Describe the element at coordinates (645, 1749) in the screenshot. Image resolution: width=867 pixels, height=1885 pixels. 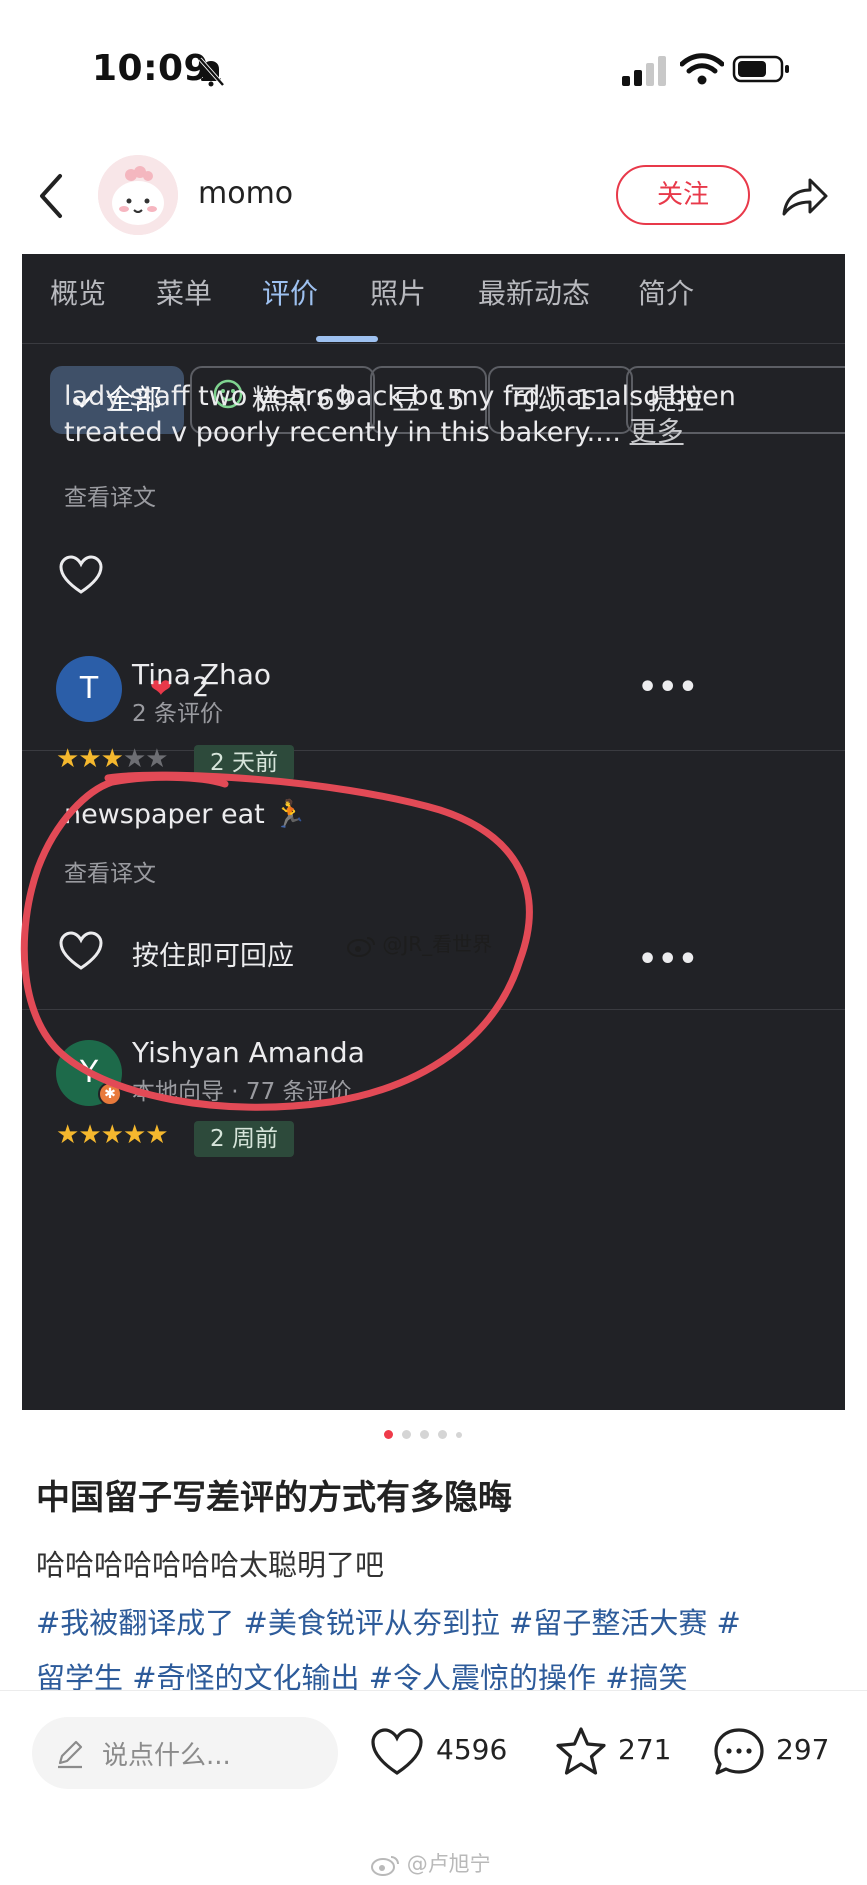
I see `collect-count: 271` at that location.